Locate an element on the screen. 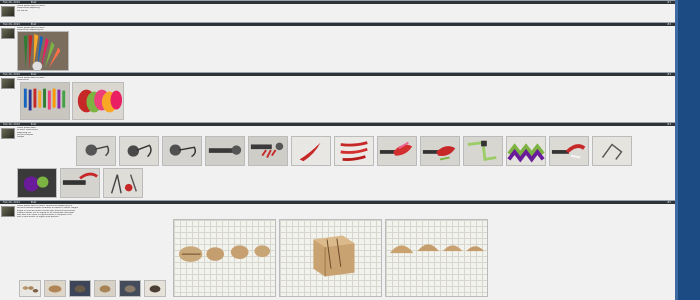 The height and width of the screenshot is (300, 700). photo-jig-vise is located at coordinates (225, 151).